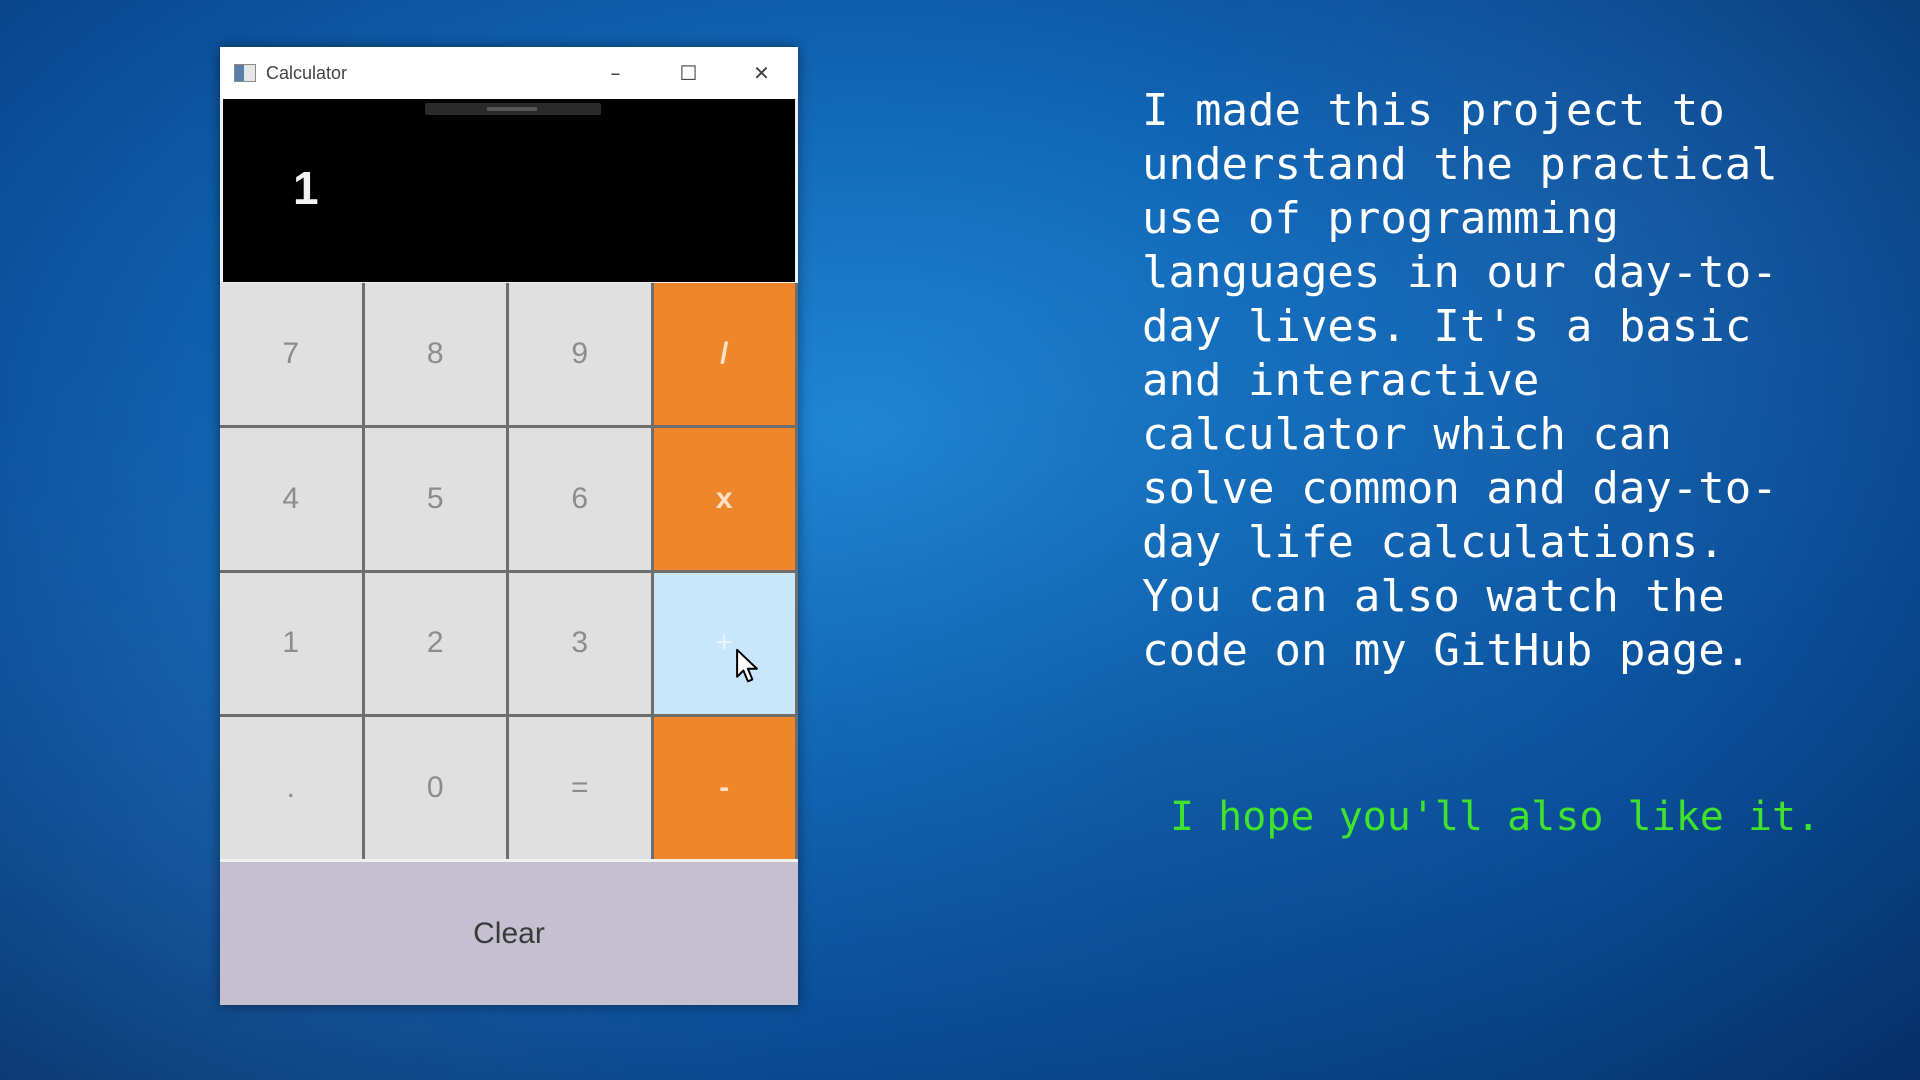  What do you see at coordinates (1460, 272) in the screenshot?
I see `description-line: languages in our day-to-` at bounding box center [1460, 272].